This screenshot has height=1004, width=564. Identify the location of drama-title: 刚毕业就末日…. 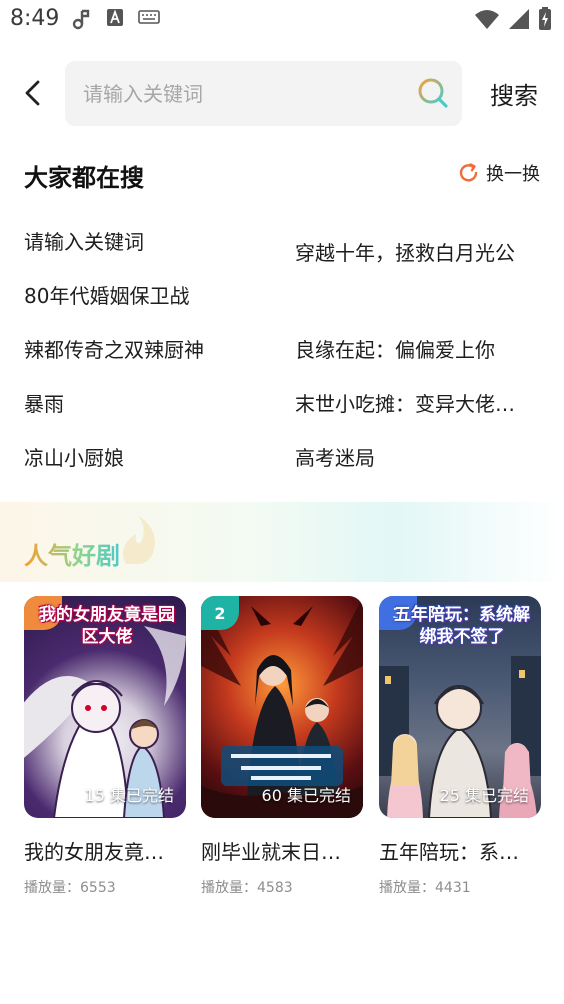
(282, 850).